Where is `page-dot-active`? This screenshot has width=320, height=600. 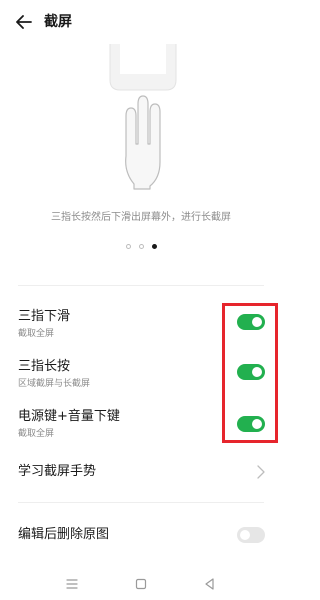 page-dot-active is located at coordinates (154, 246).